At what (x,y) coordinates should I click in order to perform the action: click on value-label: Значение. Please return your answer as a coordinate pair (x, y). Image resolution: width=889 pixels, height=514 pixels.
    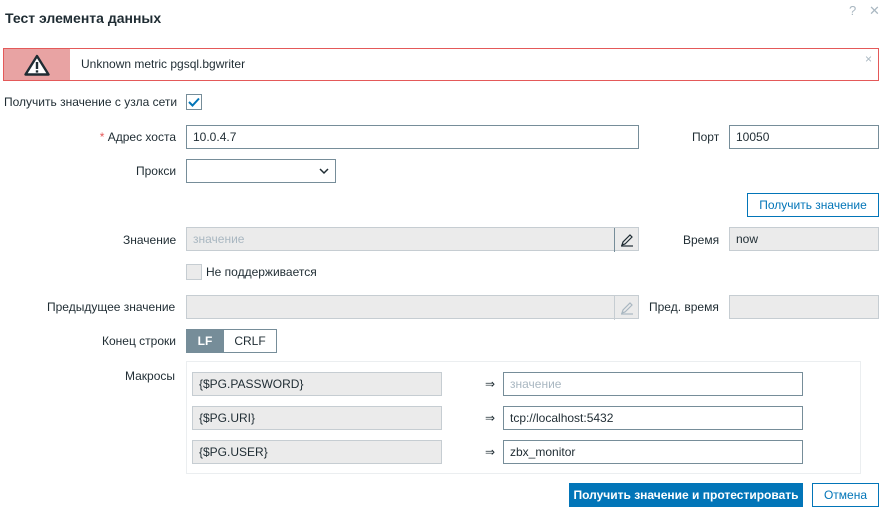
    Looking at the image, I should click on (150, 240).